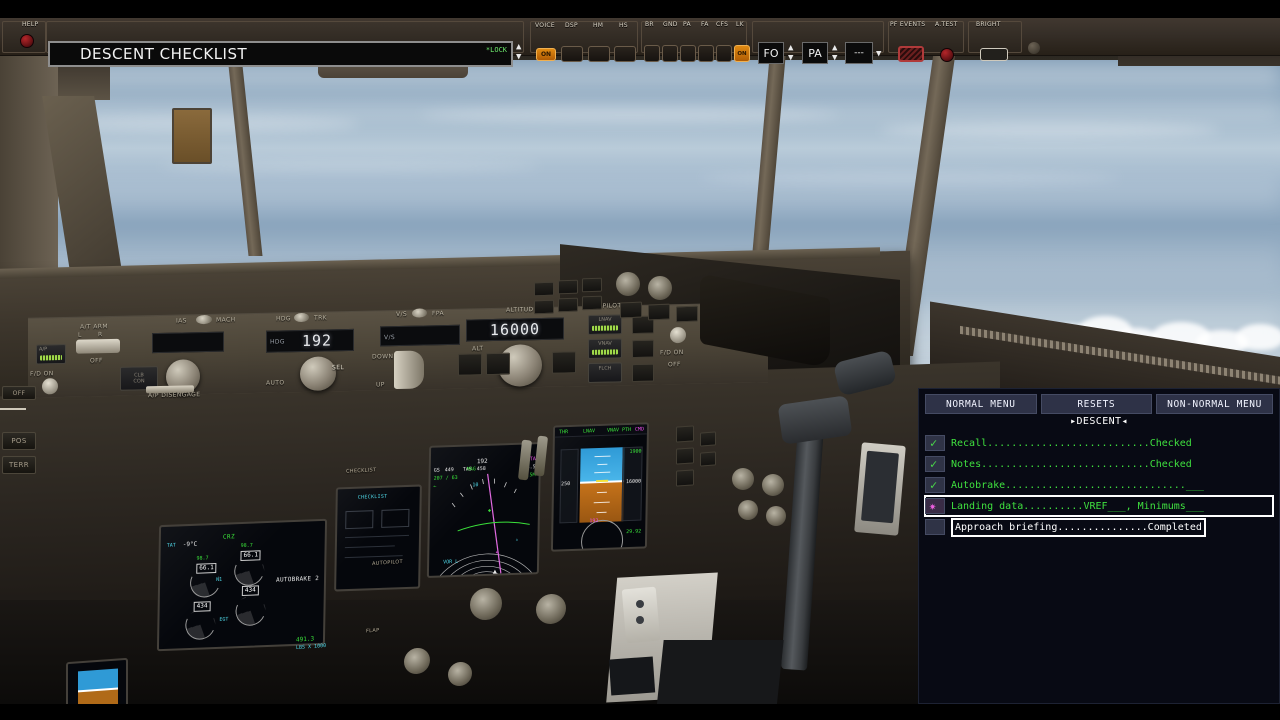 This screenshot has width=1280, height=720. I want to click on lk-on-button: ON, so click(742, 53).